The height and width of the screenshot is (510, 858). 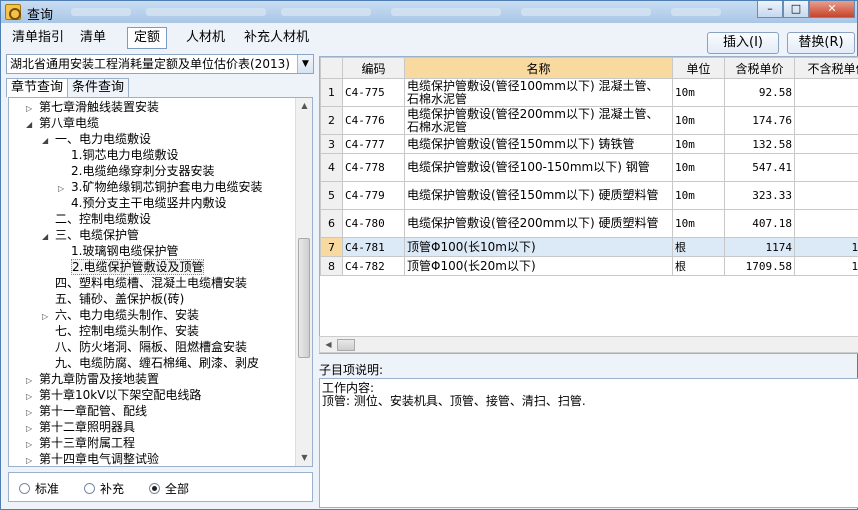 I want to click on tab-labor-material-machine: 人材机, so click(x=205, y=38).